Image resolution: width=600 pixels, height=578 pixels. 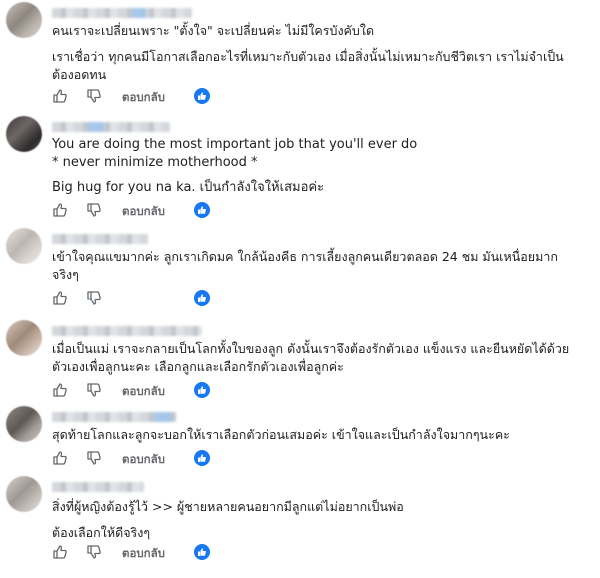 I want to click on comment-text-line: ต้องเลือกให้ดีจริงๆ, so click(x=101, y=532).